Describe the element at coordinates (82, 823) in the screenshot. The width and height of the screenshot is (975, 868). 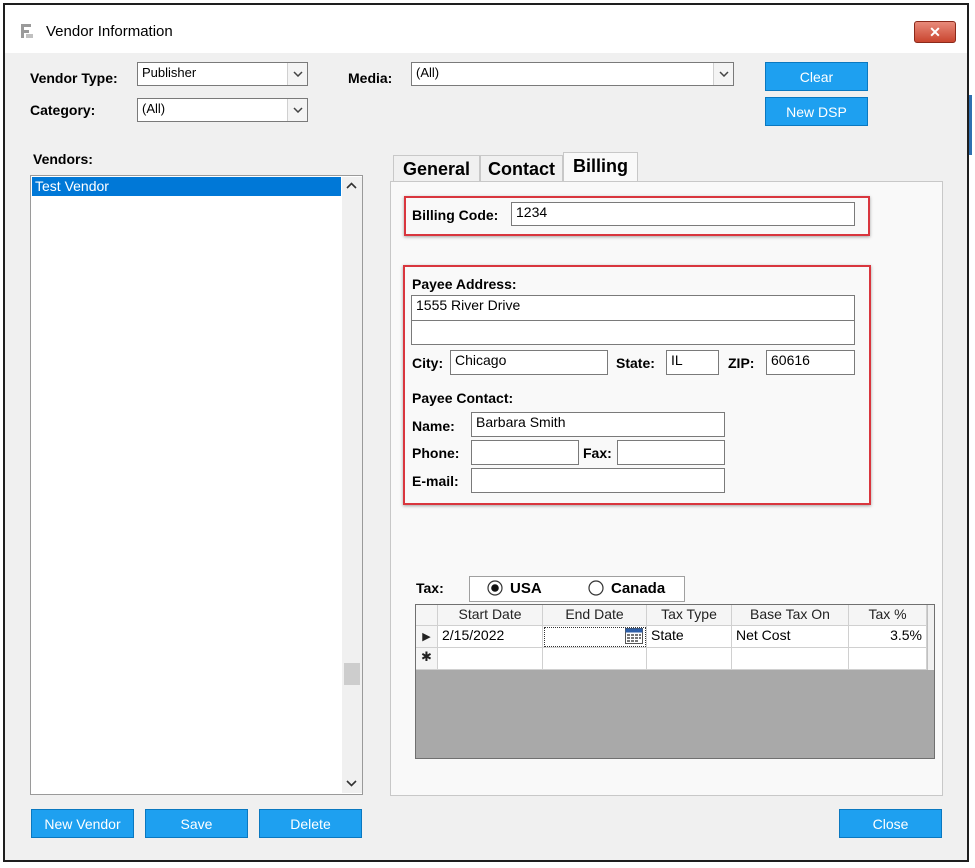
I see `new-vendor-button: New Vendor` at that location.